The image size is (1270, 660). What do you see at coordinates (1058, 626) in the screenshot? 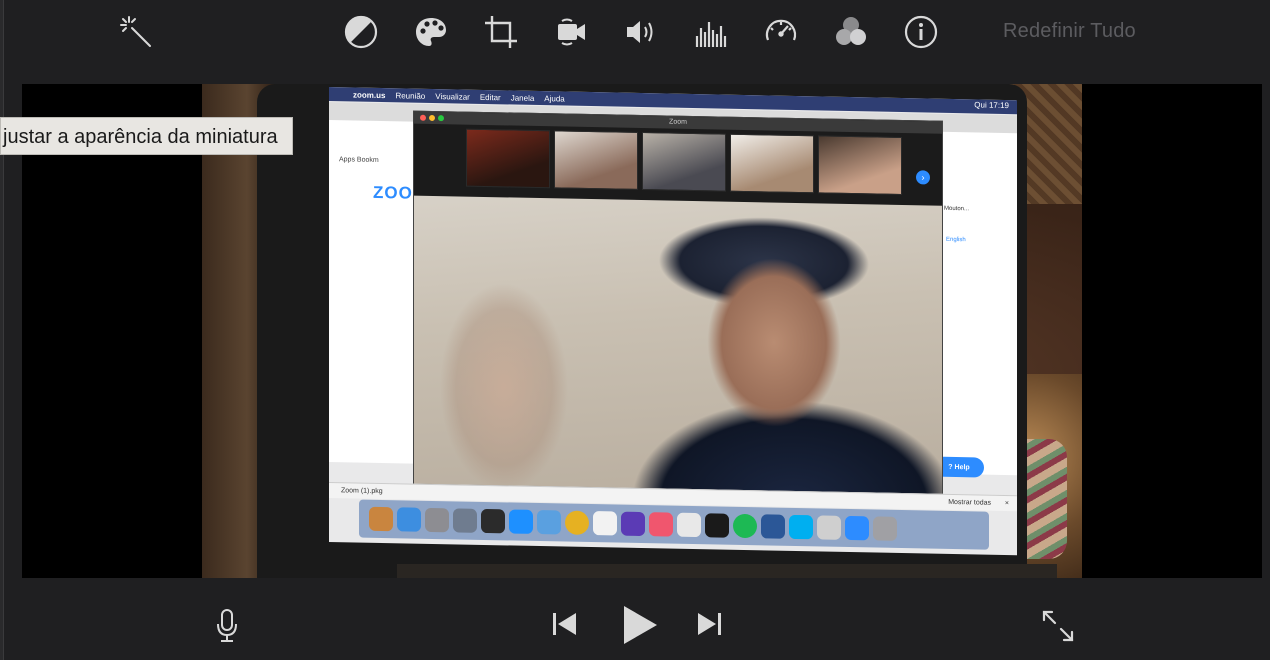
I see `fullscreen-icon` at bounding box center [1058, 626].